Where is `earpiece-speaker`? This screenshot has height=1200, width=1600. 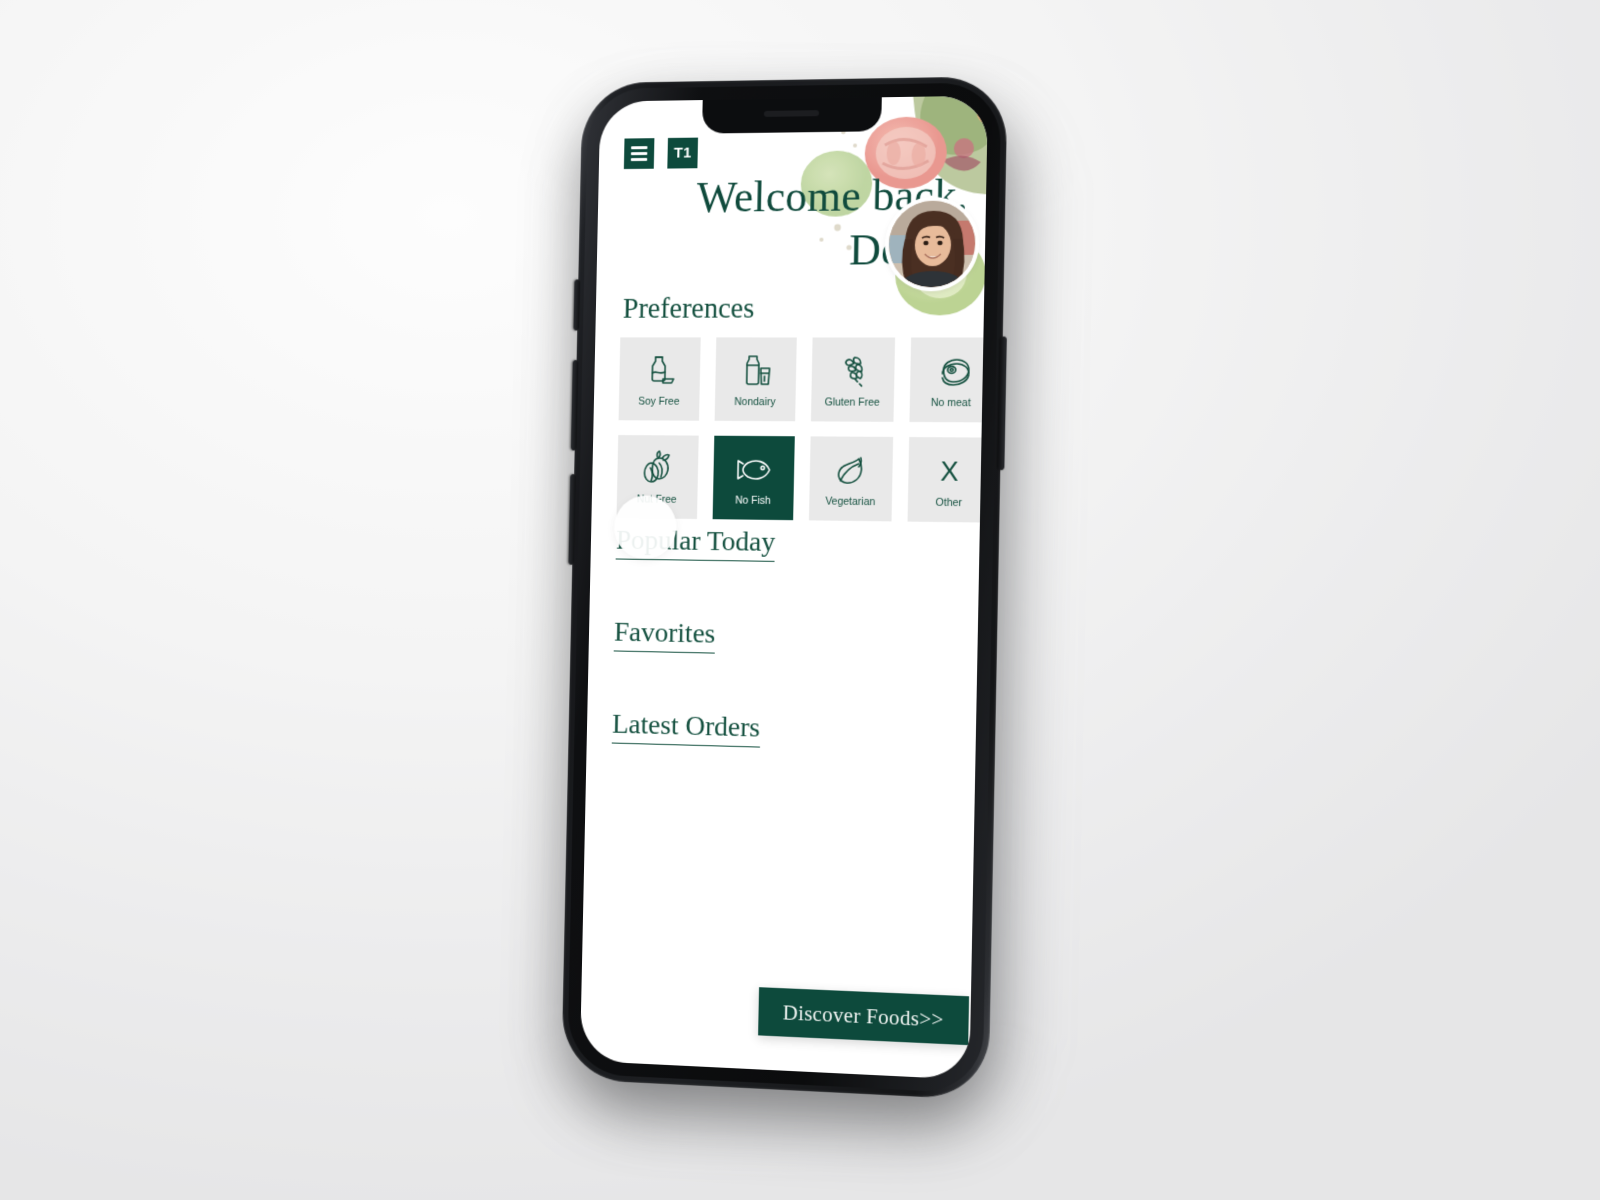
earpiece-speaker is located at coordinates (791, 113).